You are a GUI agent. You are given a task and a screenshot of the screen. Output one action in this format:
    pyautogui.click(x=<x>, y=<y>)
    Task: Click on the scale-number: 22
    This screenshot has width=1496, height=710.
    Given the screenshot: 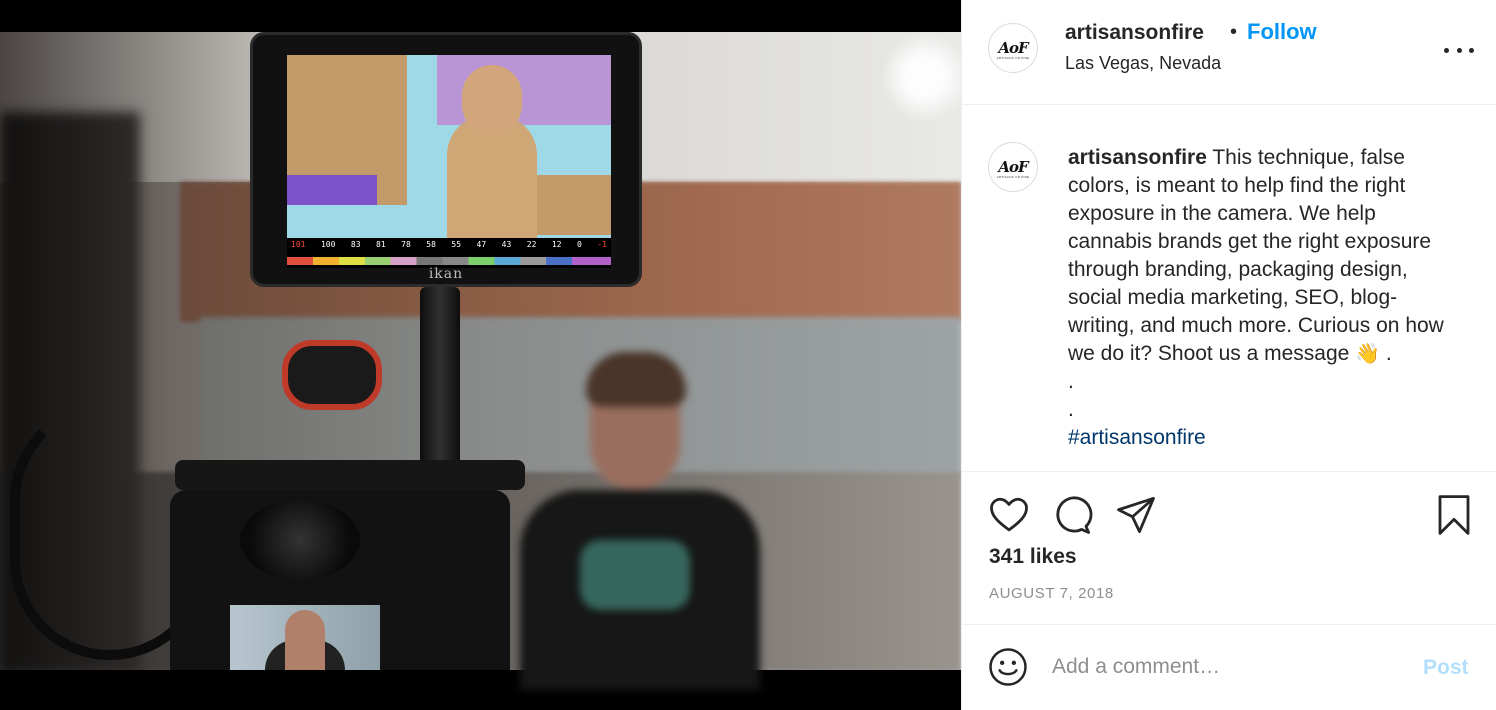 What is the action you would take?
    pyautogui.click(x=531, y=244)
    